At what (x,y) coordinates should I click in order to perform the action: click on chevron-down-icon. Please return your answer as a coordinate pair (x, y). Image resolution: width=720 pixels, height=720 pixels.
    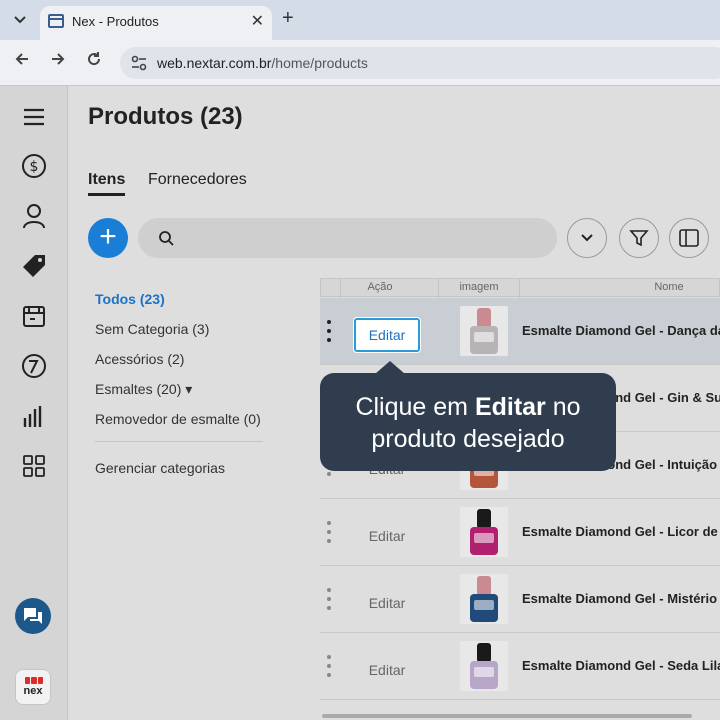
    Looking at the image, I should click on (587, 238).